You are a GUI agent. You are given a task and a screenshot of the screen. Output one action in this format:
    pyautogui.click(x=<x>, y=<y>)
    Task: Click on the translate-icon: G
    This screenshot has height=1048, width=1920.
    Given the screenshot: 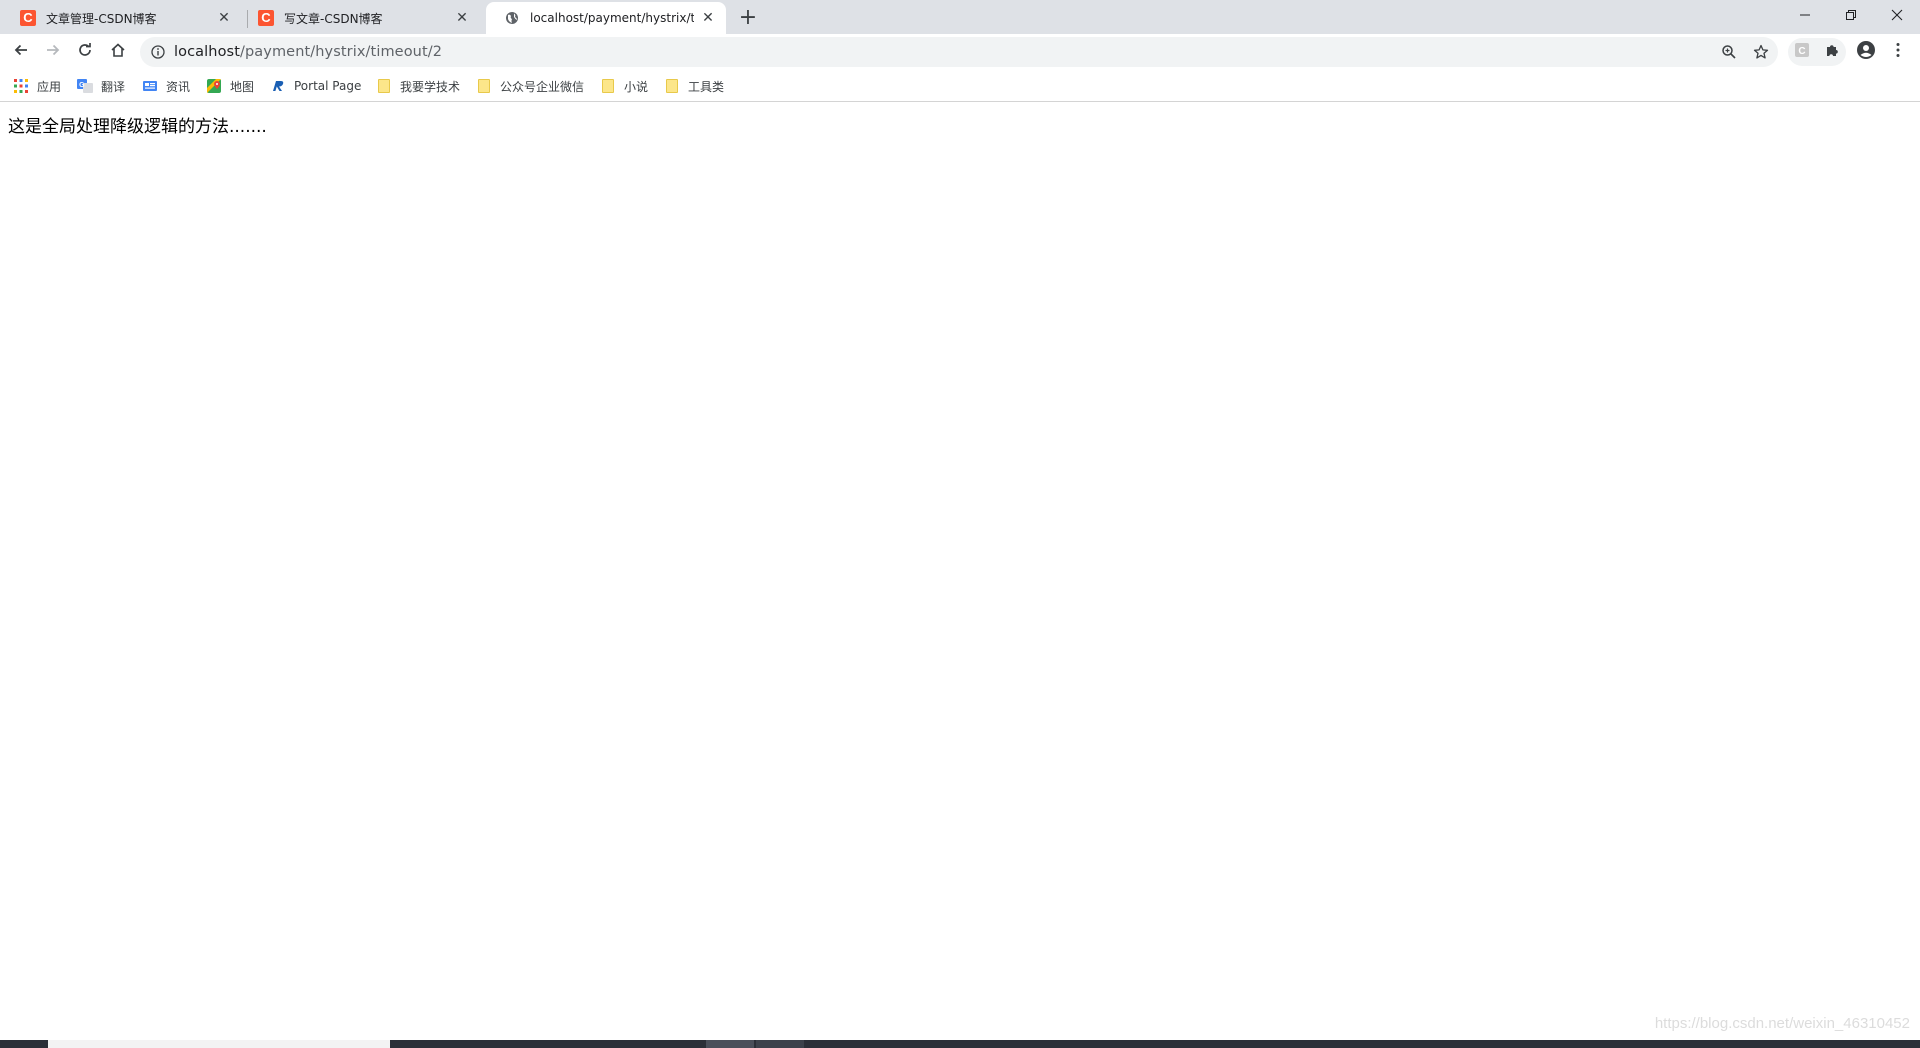 What is the action you would take?
    pyautogui.click(x=85, y=86)
    